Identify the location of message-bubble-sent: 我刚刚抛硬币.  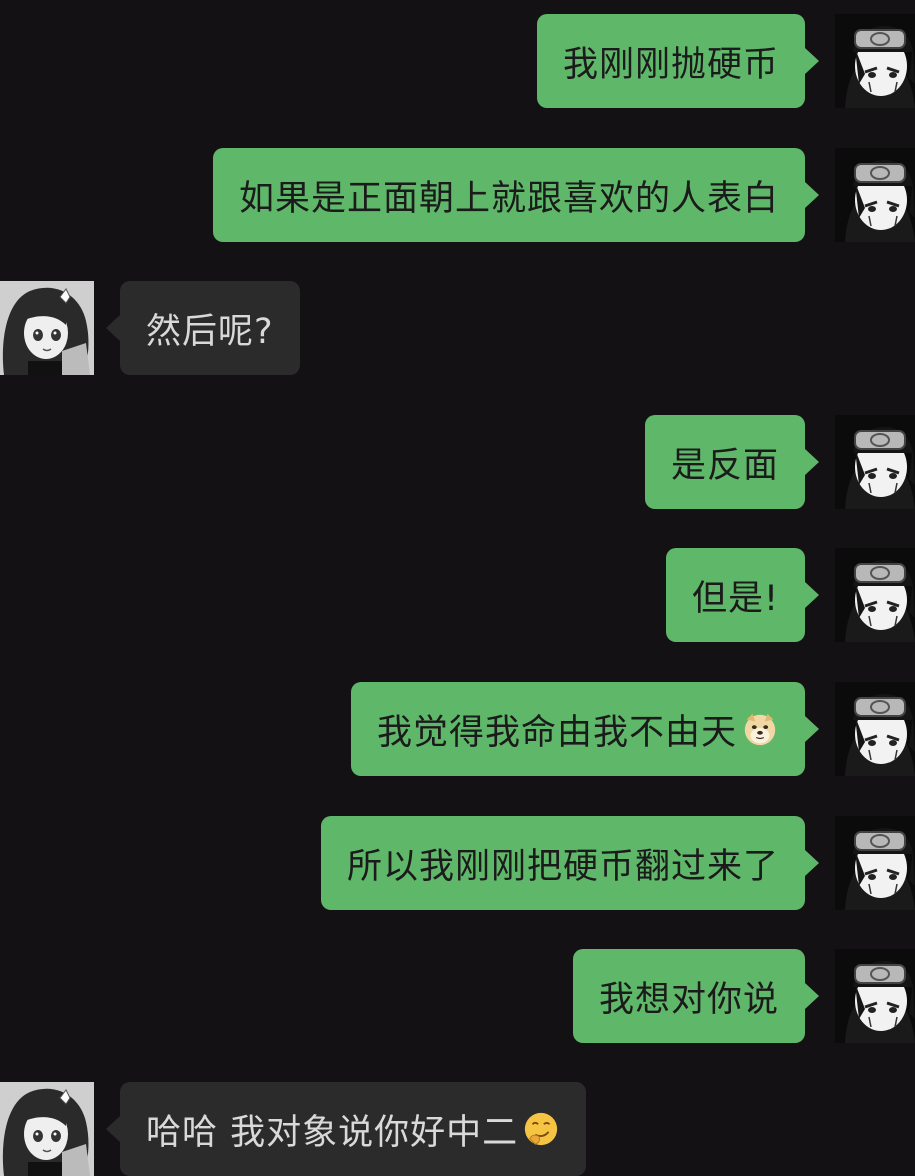
(678, 61).